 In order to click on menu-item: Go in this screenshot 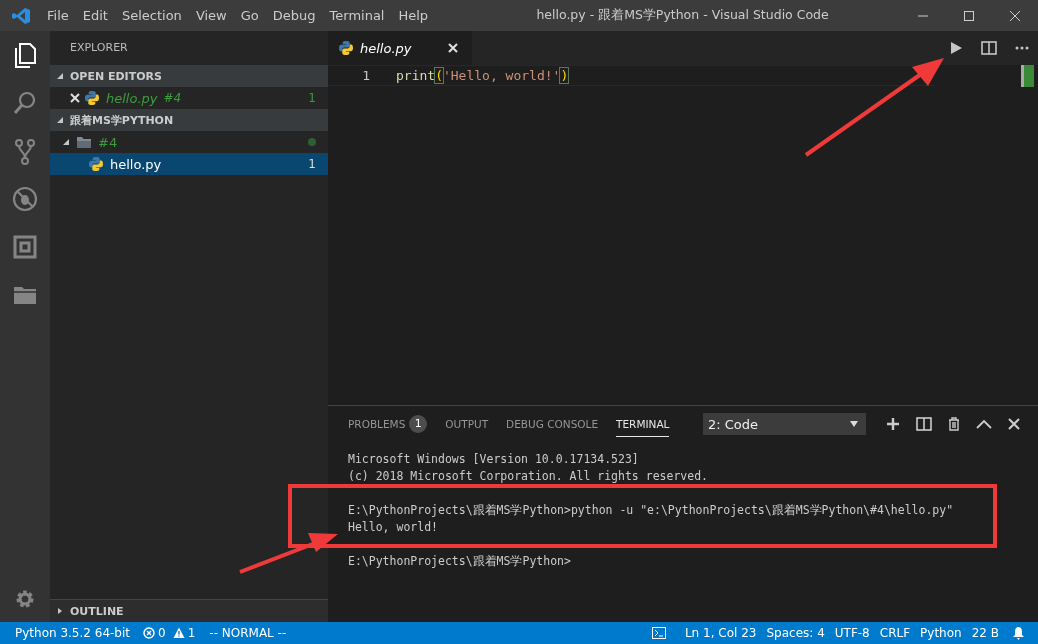, I will do `click(249, 15)`.